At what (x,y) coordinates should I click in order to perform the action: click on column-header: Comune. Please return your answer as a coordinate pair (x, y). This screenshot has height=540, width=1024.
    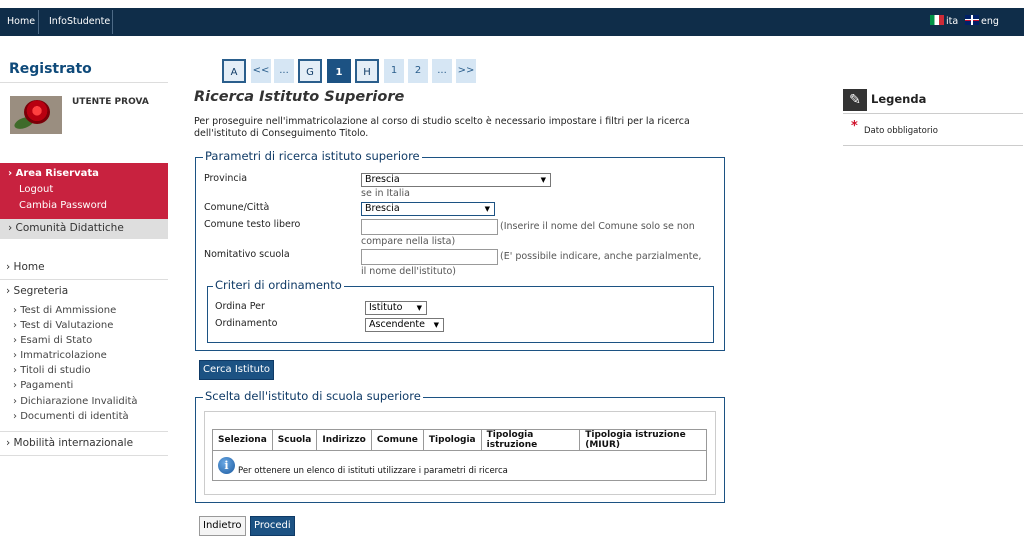
    Looking at the image, I should click on (397, 440).